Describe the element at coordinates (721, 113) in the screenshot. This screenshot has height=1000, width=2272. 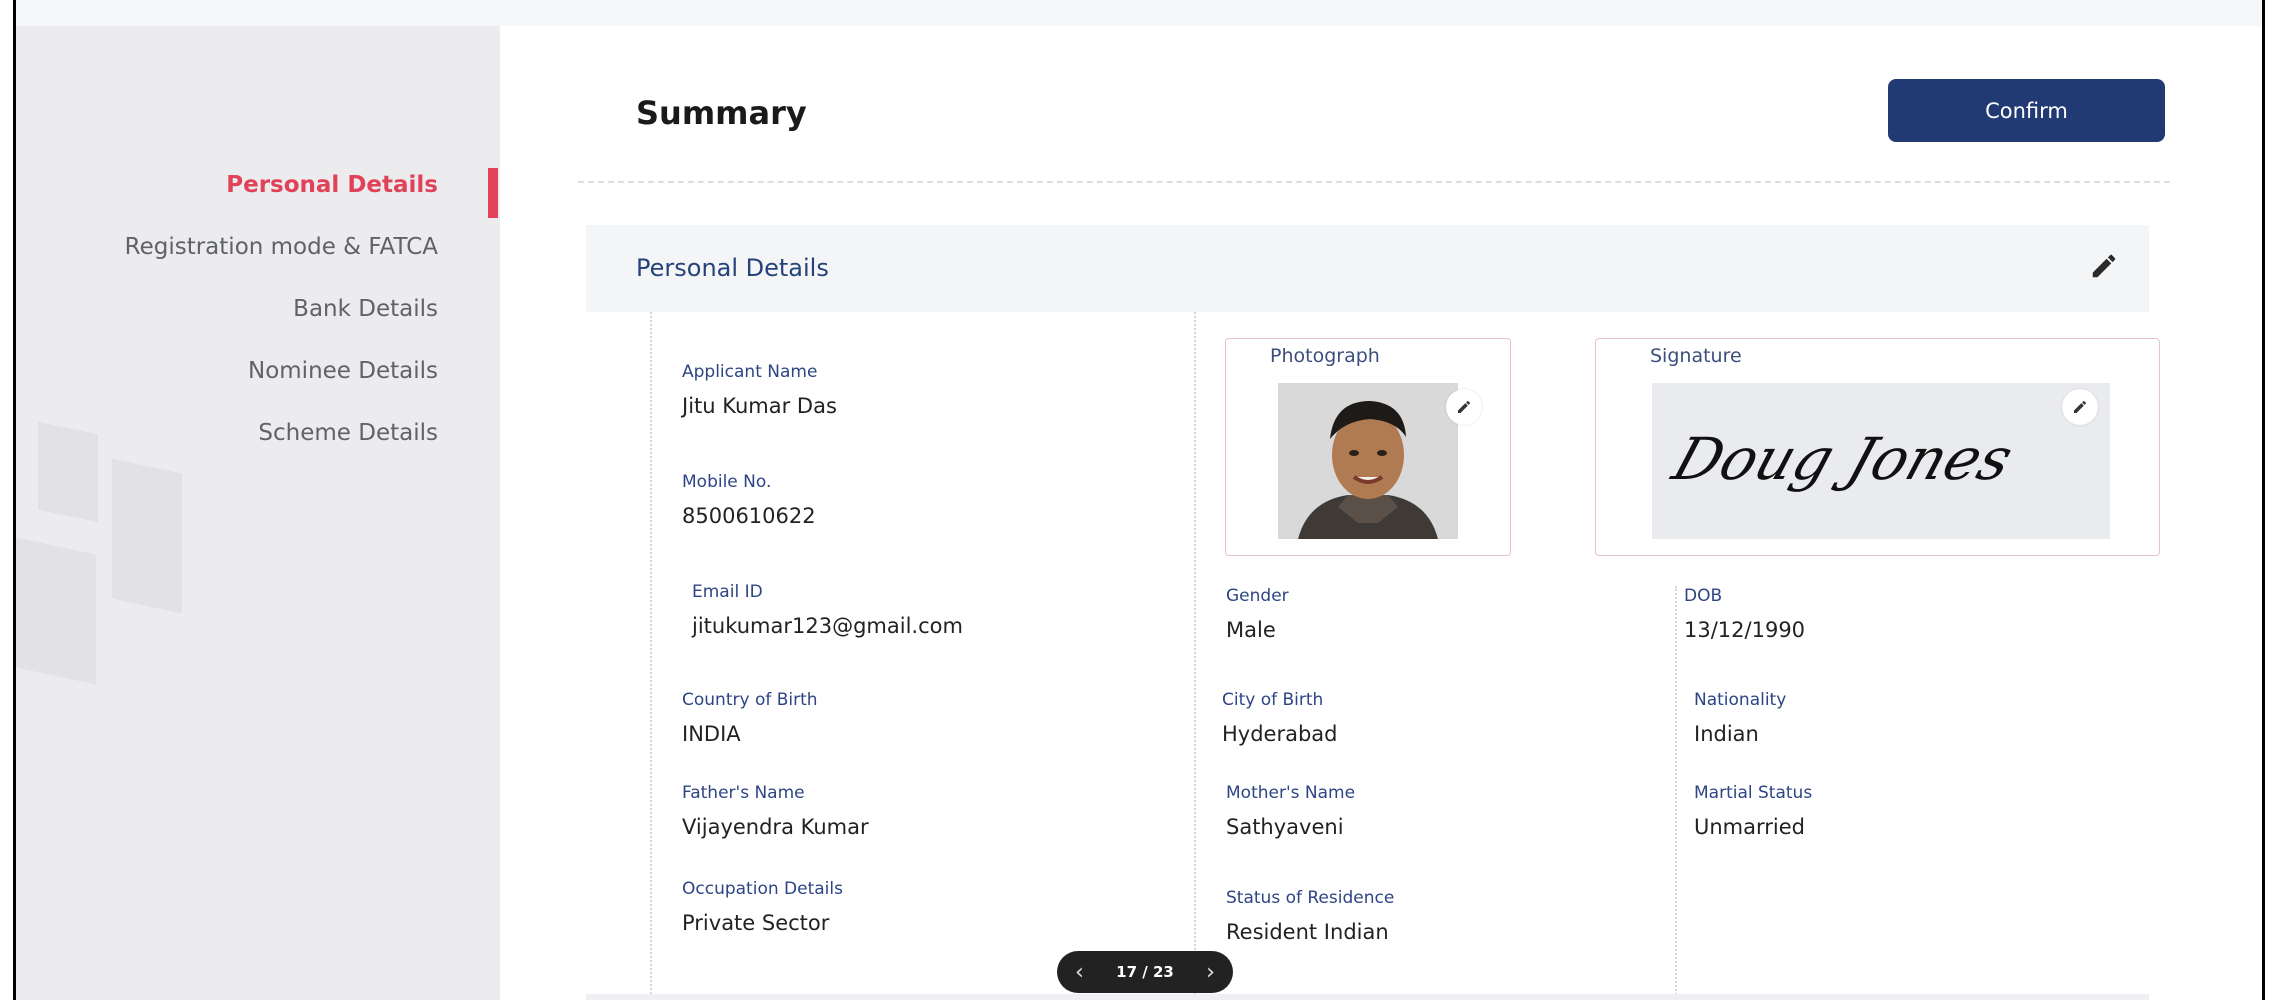
I see `page-title: Summary` at that location.